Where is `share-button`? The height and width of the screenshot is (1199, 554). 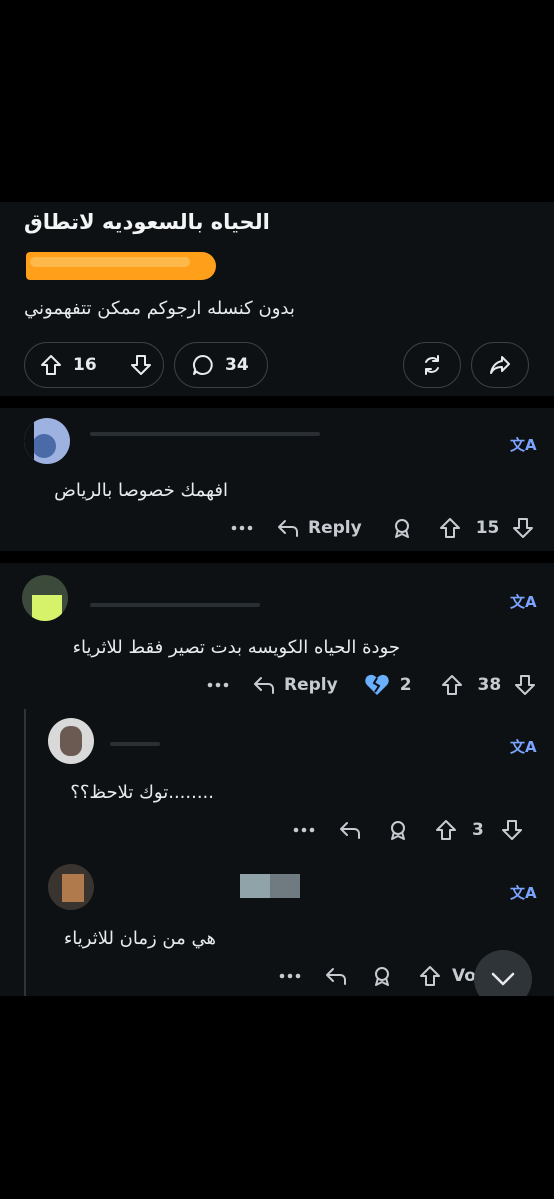 share-button is located at coordinates (500, 365).